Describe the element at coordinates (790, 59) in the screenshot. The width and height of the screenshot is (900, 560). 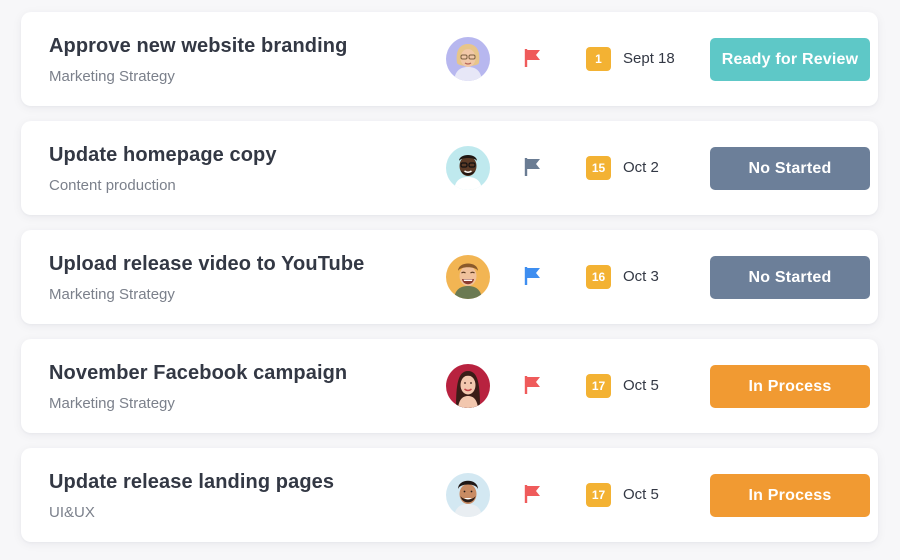
I see `status-button: Ready for Review` at that location.